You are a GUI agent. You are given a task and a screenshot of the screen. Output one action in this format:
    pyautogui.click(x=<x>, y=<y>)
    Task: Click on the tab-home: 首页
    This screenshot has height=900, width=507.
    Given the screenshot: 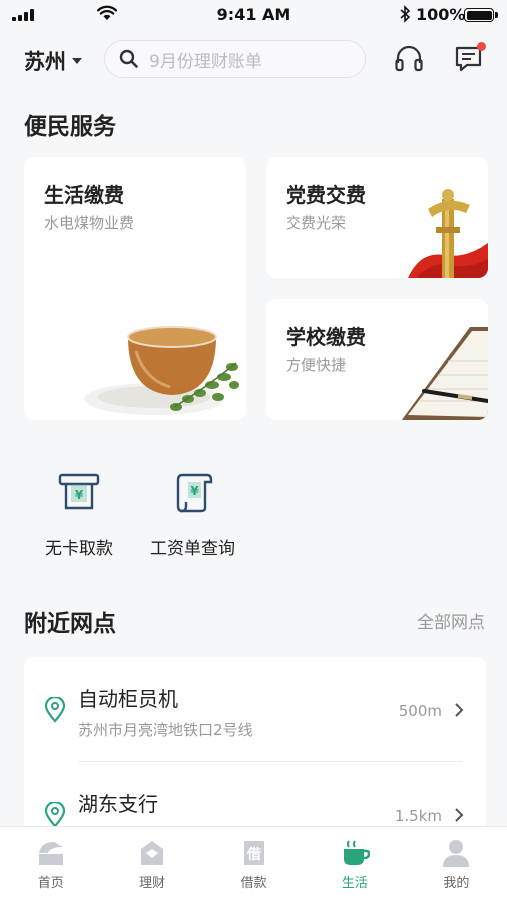 What is the action you would take?
    pyautogui.click(x=50, y=863)
    